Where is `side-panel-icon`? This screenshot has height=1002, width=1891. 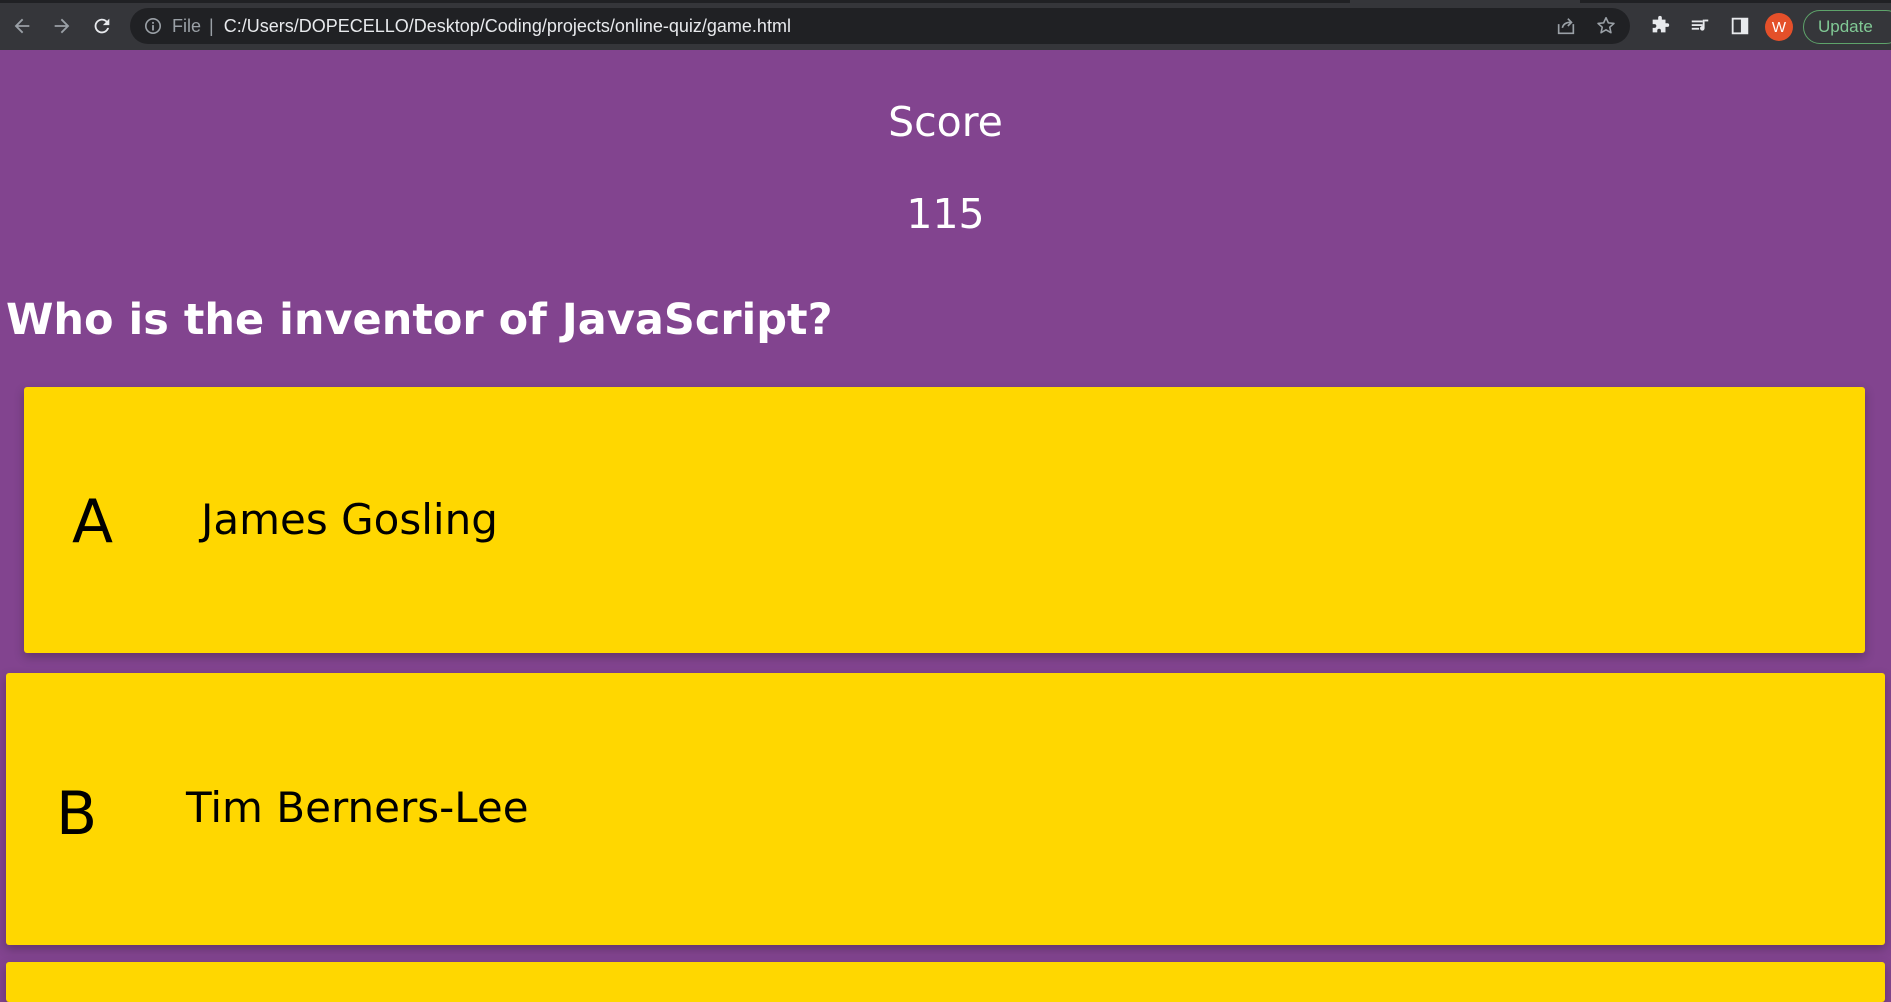
side-panel-icon is located at coordinates (1740, 26).